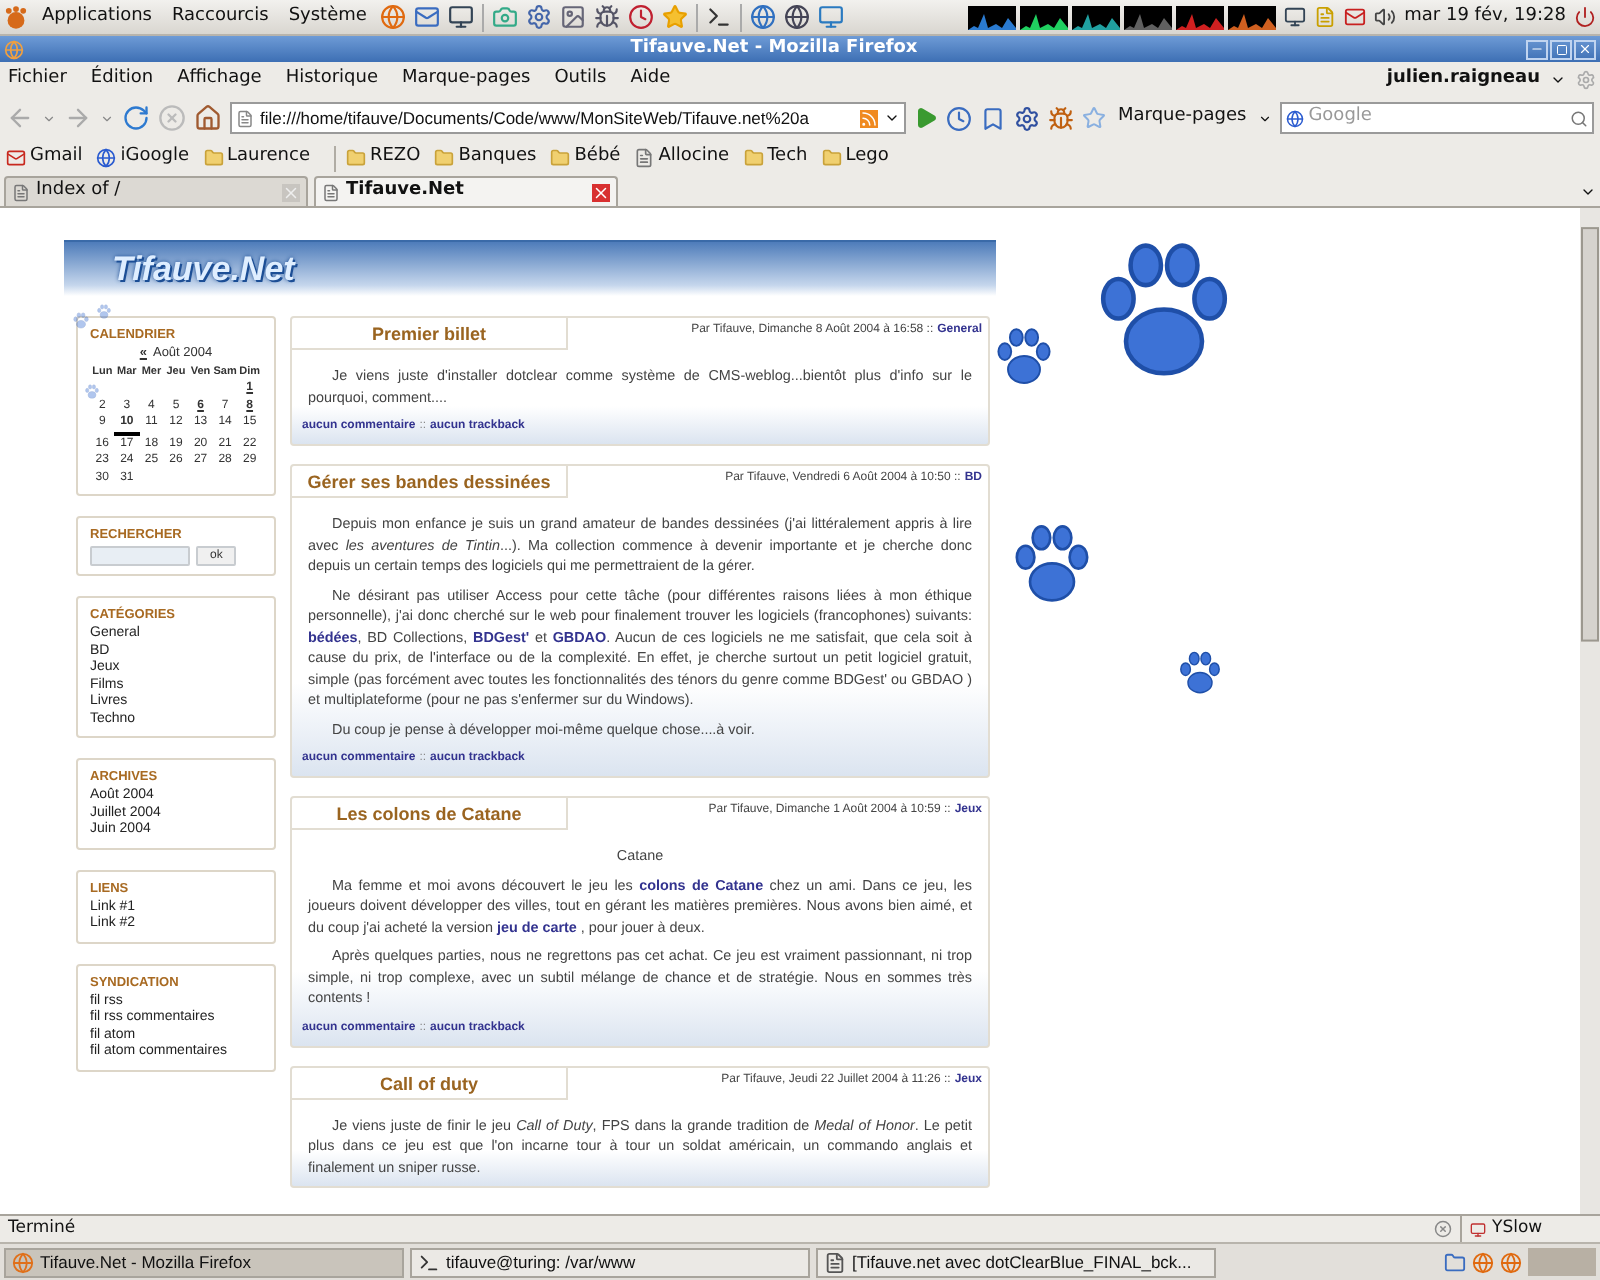 The image size is (1600, 1280). Describe the element at coordinates (505, 17) in the screenshot. I see `camera-launcher-icon` at that location.